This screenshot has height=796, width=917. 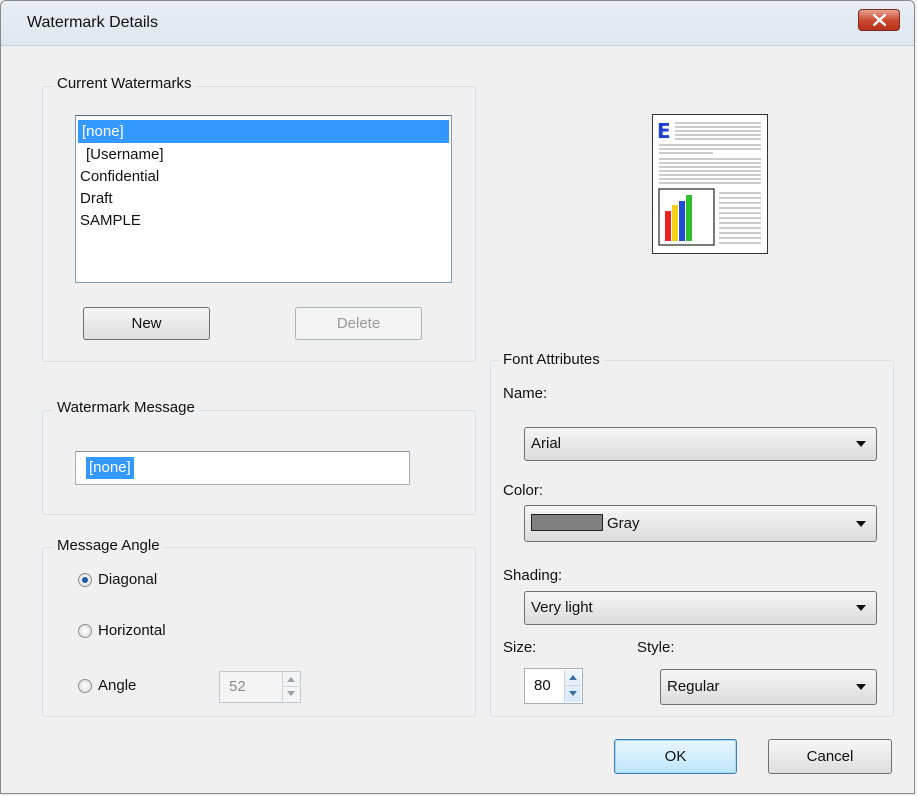 I want to click on cancel-button: Cancel, so click(x=830, y=756).